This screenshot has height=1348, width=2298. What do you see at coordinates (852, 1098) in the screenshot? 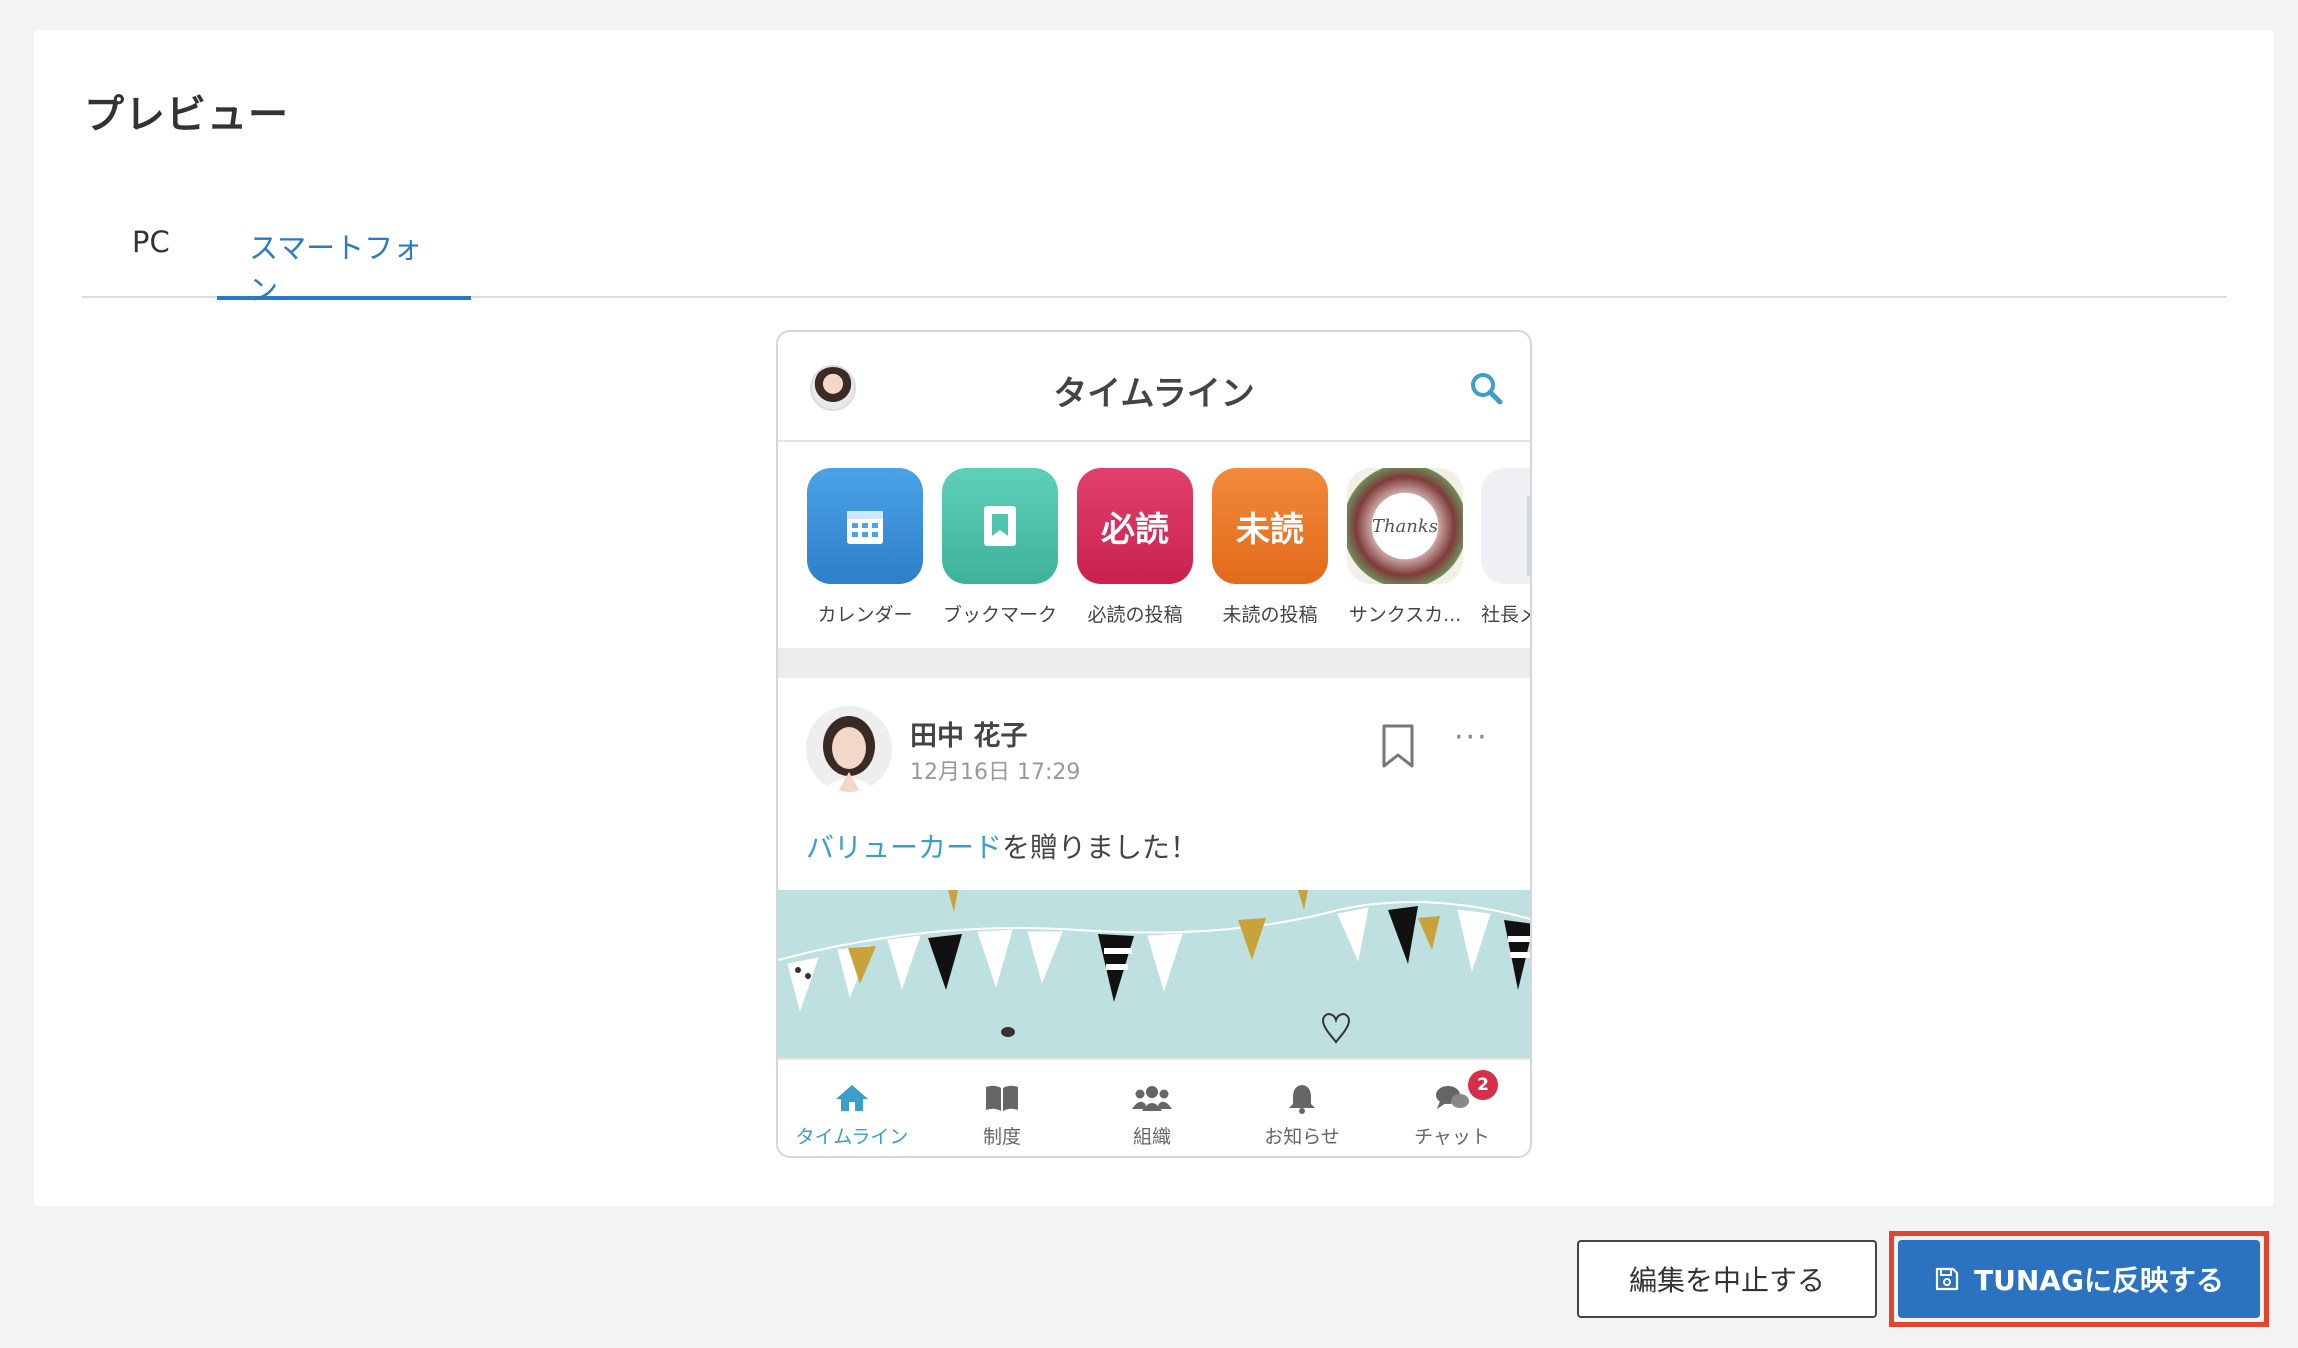
I see `home-icon` at bounding box center [852, 1098].